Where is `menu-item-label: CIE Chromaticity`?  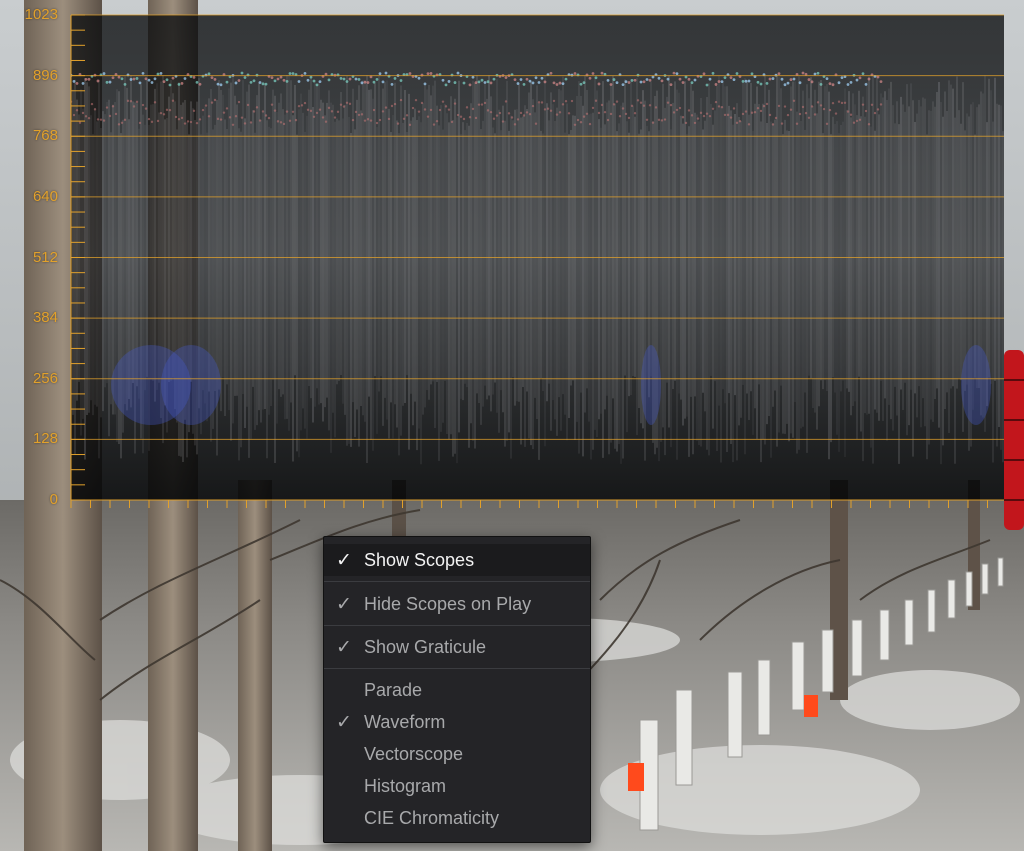
menu-item-label: CIE Chromaticity is located at coordinates (432, 817).